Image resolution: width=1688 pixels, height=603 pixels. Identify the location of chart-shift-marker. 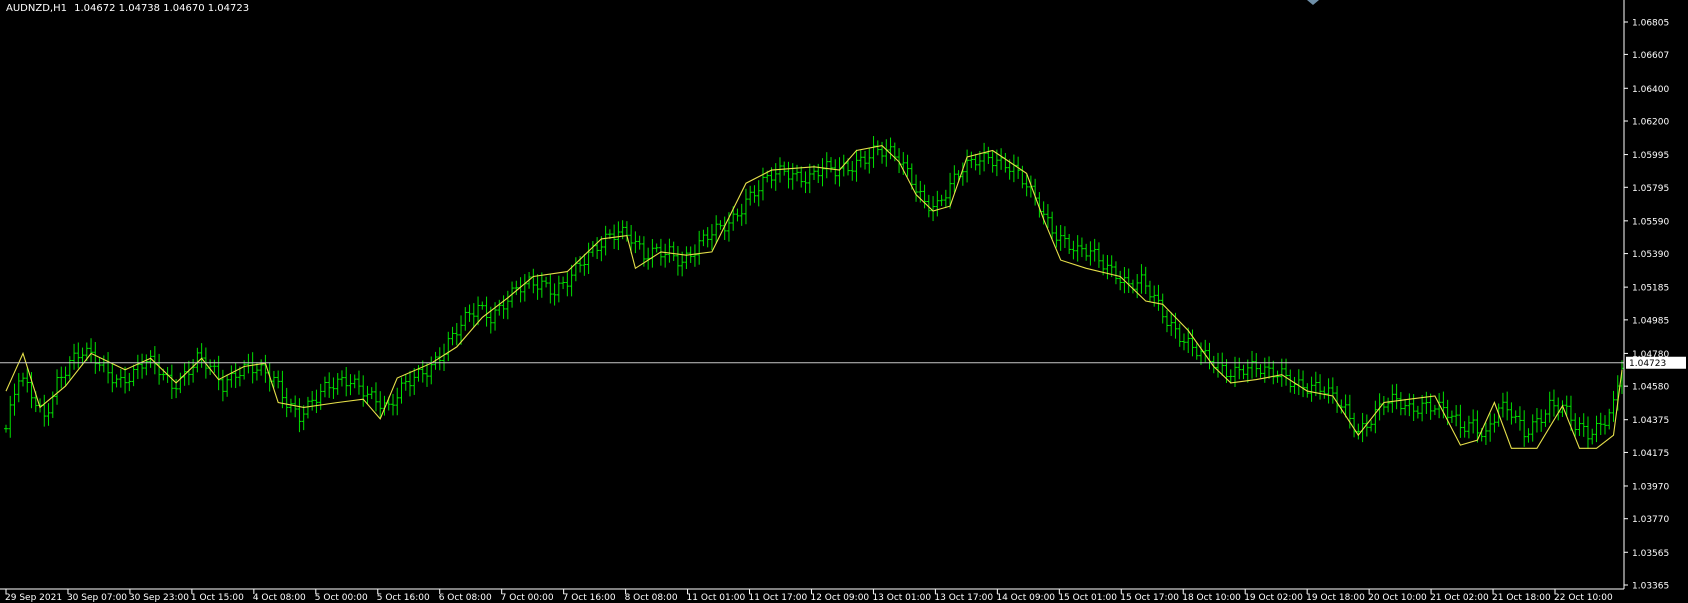
(1313, 2).